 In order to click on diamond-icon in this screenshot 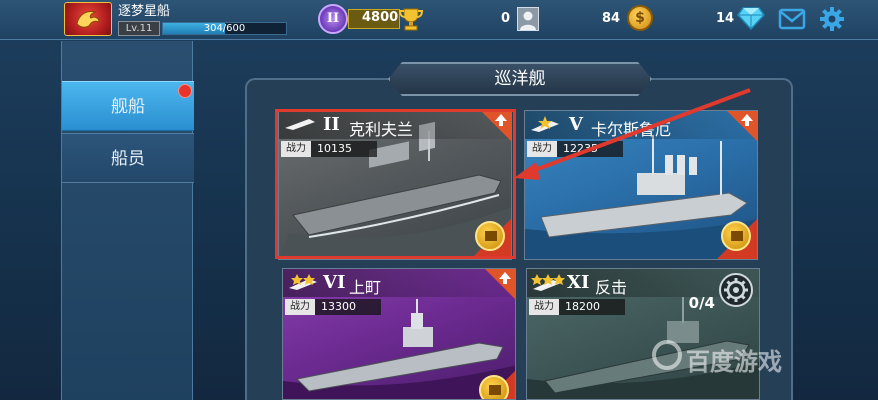, I will do `click(751, 18)`.